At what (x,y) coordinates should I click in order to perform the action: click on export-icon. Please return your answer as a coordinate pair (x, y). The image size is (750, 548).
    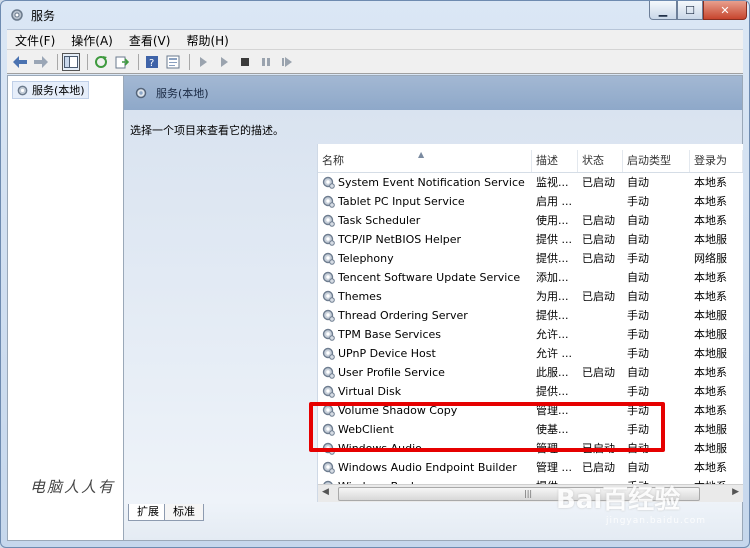
    Looking at the image, I should click on (122, 62).